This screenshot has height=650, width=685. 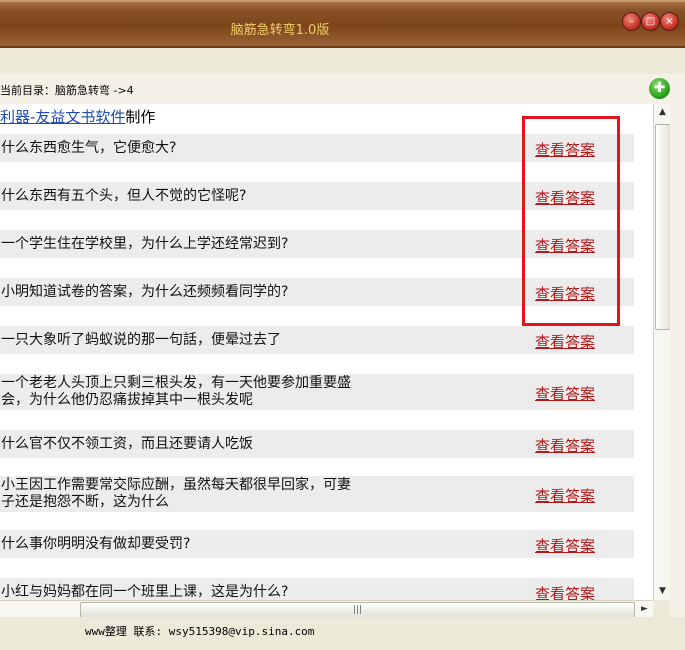 What do you see at coordinates (280, 30) in the screenshot?
I see `window-title: 脑筋急转弯1.0版` at bounding box center [280, 30].